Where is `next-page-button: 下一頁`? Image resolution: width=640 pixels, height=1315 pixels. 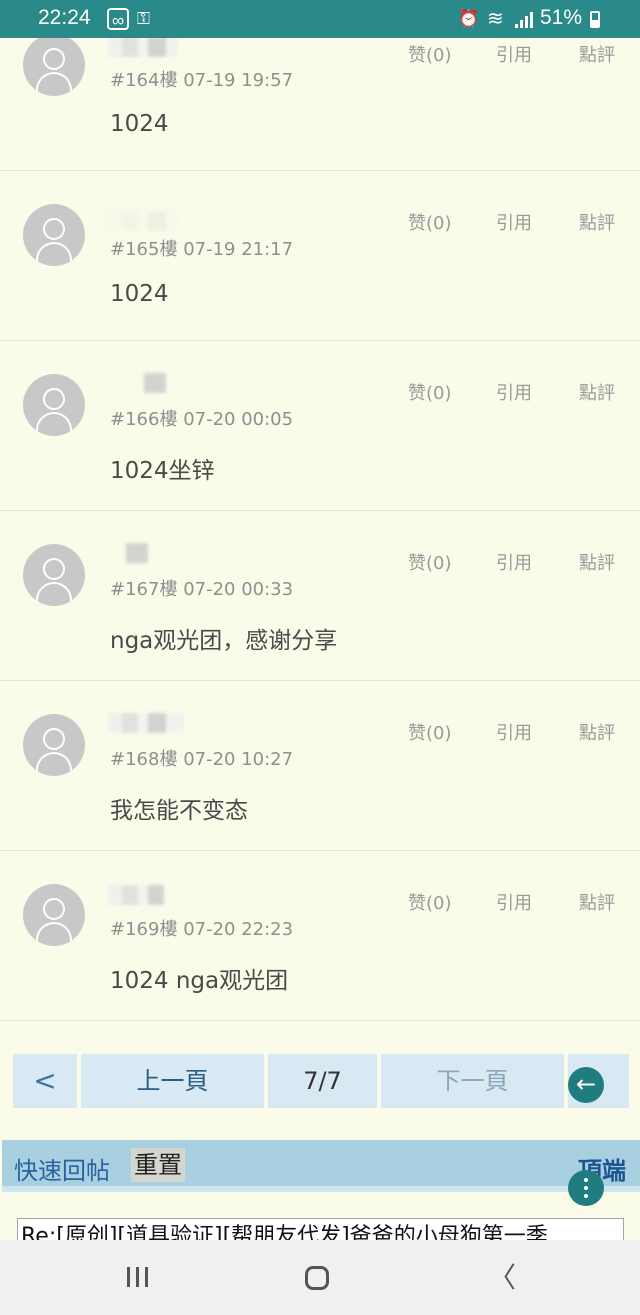 next-page-button: 下一頁 is located at coordinates (472, 1081).